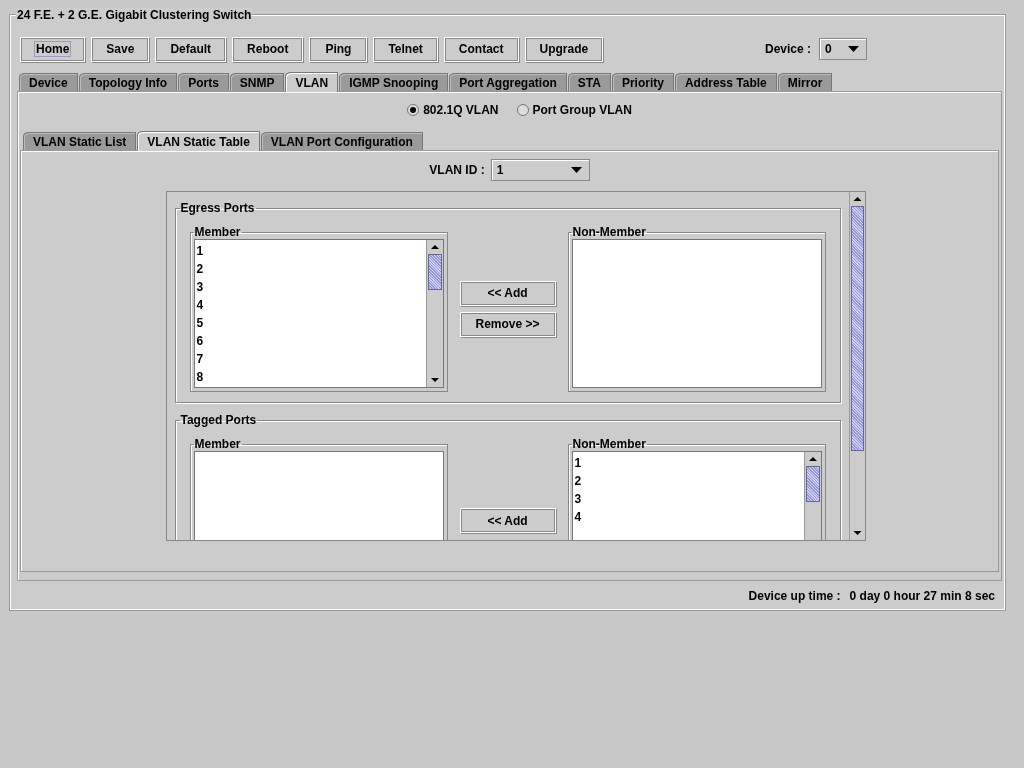 The height and width of the screenshot is (768, 1024). I want to click on tab: Device, so click(48, 82).